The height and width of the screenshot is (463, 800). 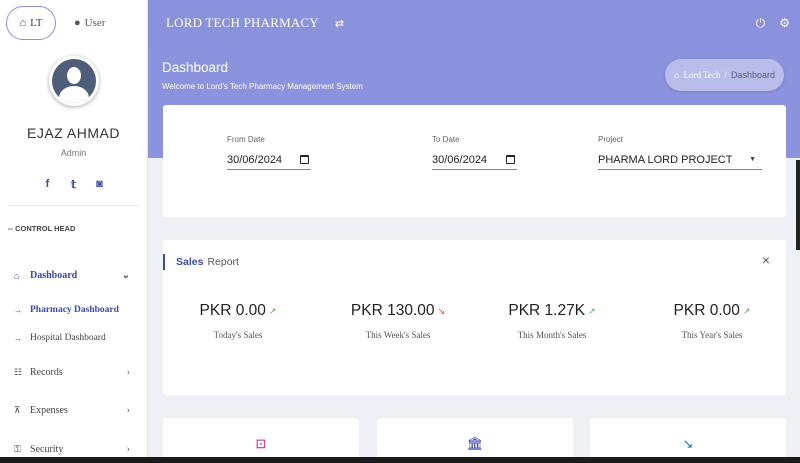 What do you see at coordinates (73, 133) in the screenshot?
I see `profile-name: EJAZ AHMAD` at bounding box center [73, 133].